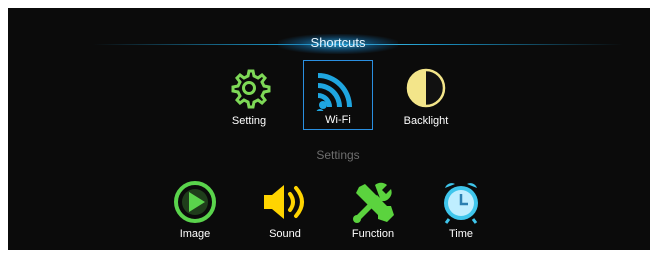 The width and height of the screenshot is (657, 257). Describe the element at coordinates (461, 203) in the screenshot. I see `alarm-clock-icon` at that location.